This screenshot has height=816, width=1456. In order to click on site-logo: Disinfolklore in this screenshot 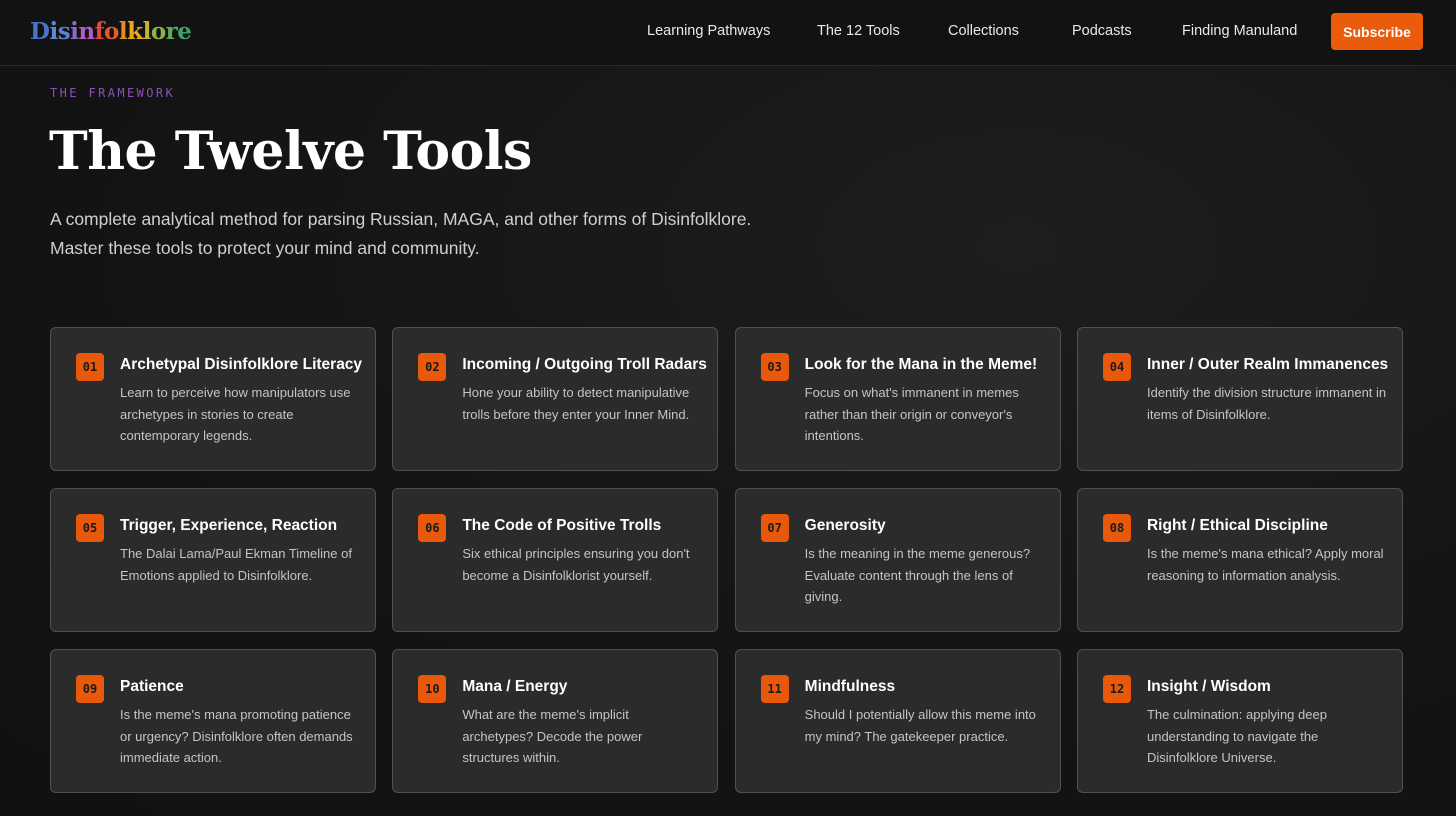, I will do `click(111, 32)`.